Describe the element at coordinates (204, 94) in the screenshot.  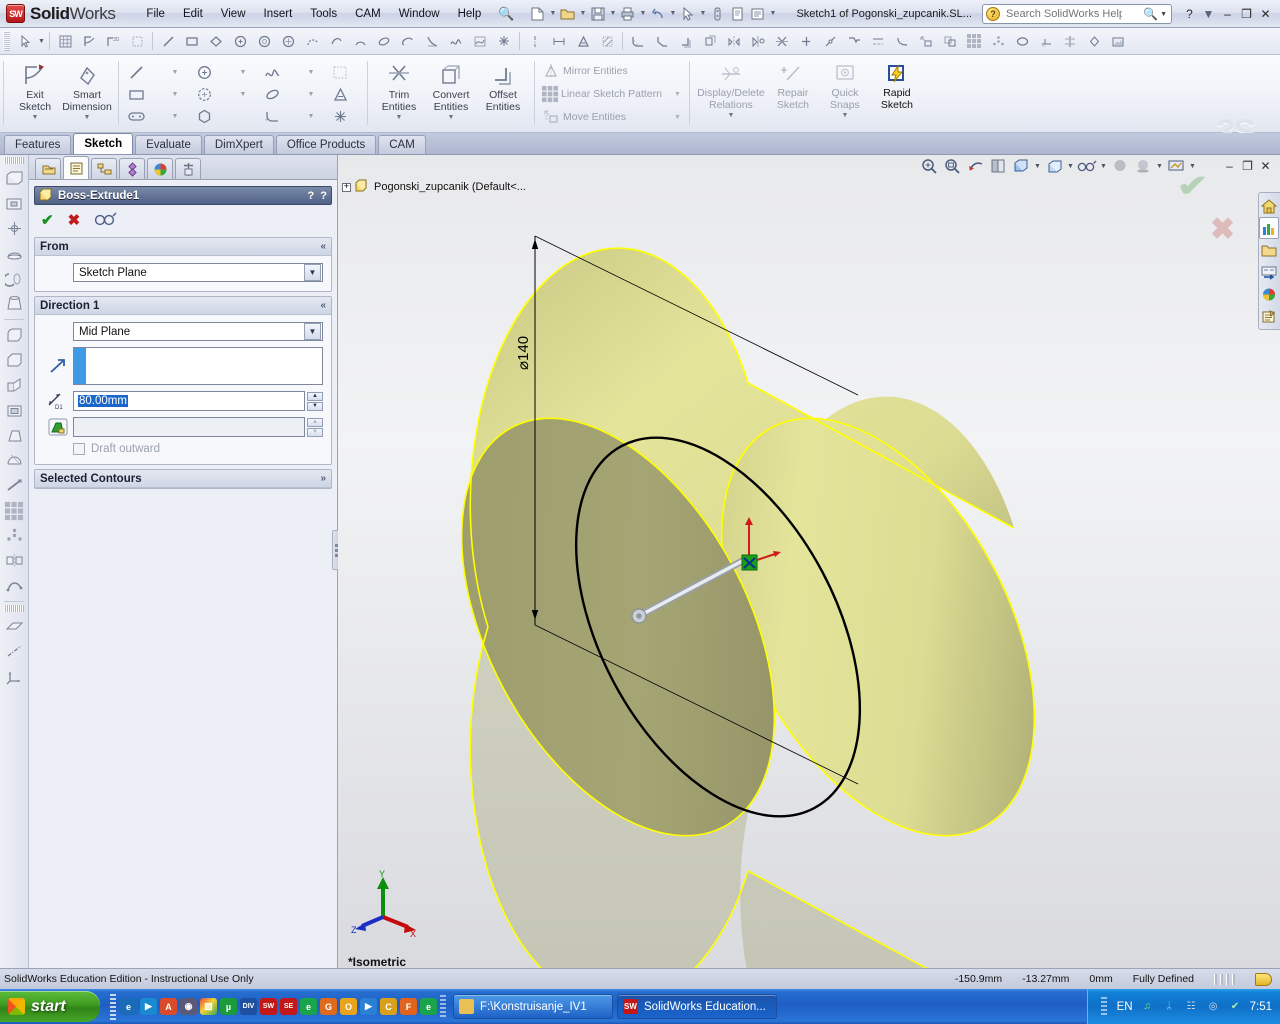
I see `arc-tool-icon` at that location.